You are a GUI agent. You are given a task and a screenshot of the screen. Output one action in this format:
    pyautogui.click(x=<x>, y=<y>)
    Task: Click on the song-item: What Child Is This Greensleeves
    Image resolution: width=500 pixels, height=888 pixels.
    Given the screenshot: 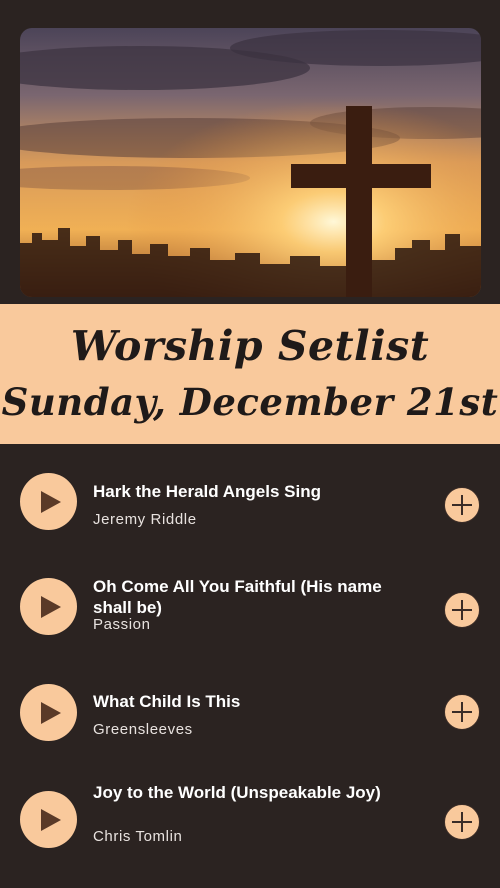 What is the action you would take?
    pyautogui.click(x=250, y=723)
    